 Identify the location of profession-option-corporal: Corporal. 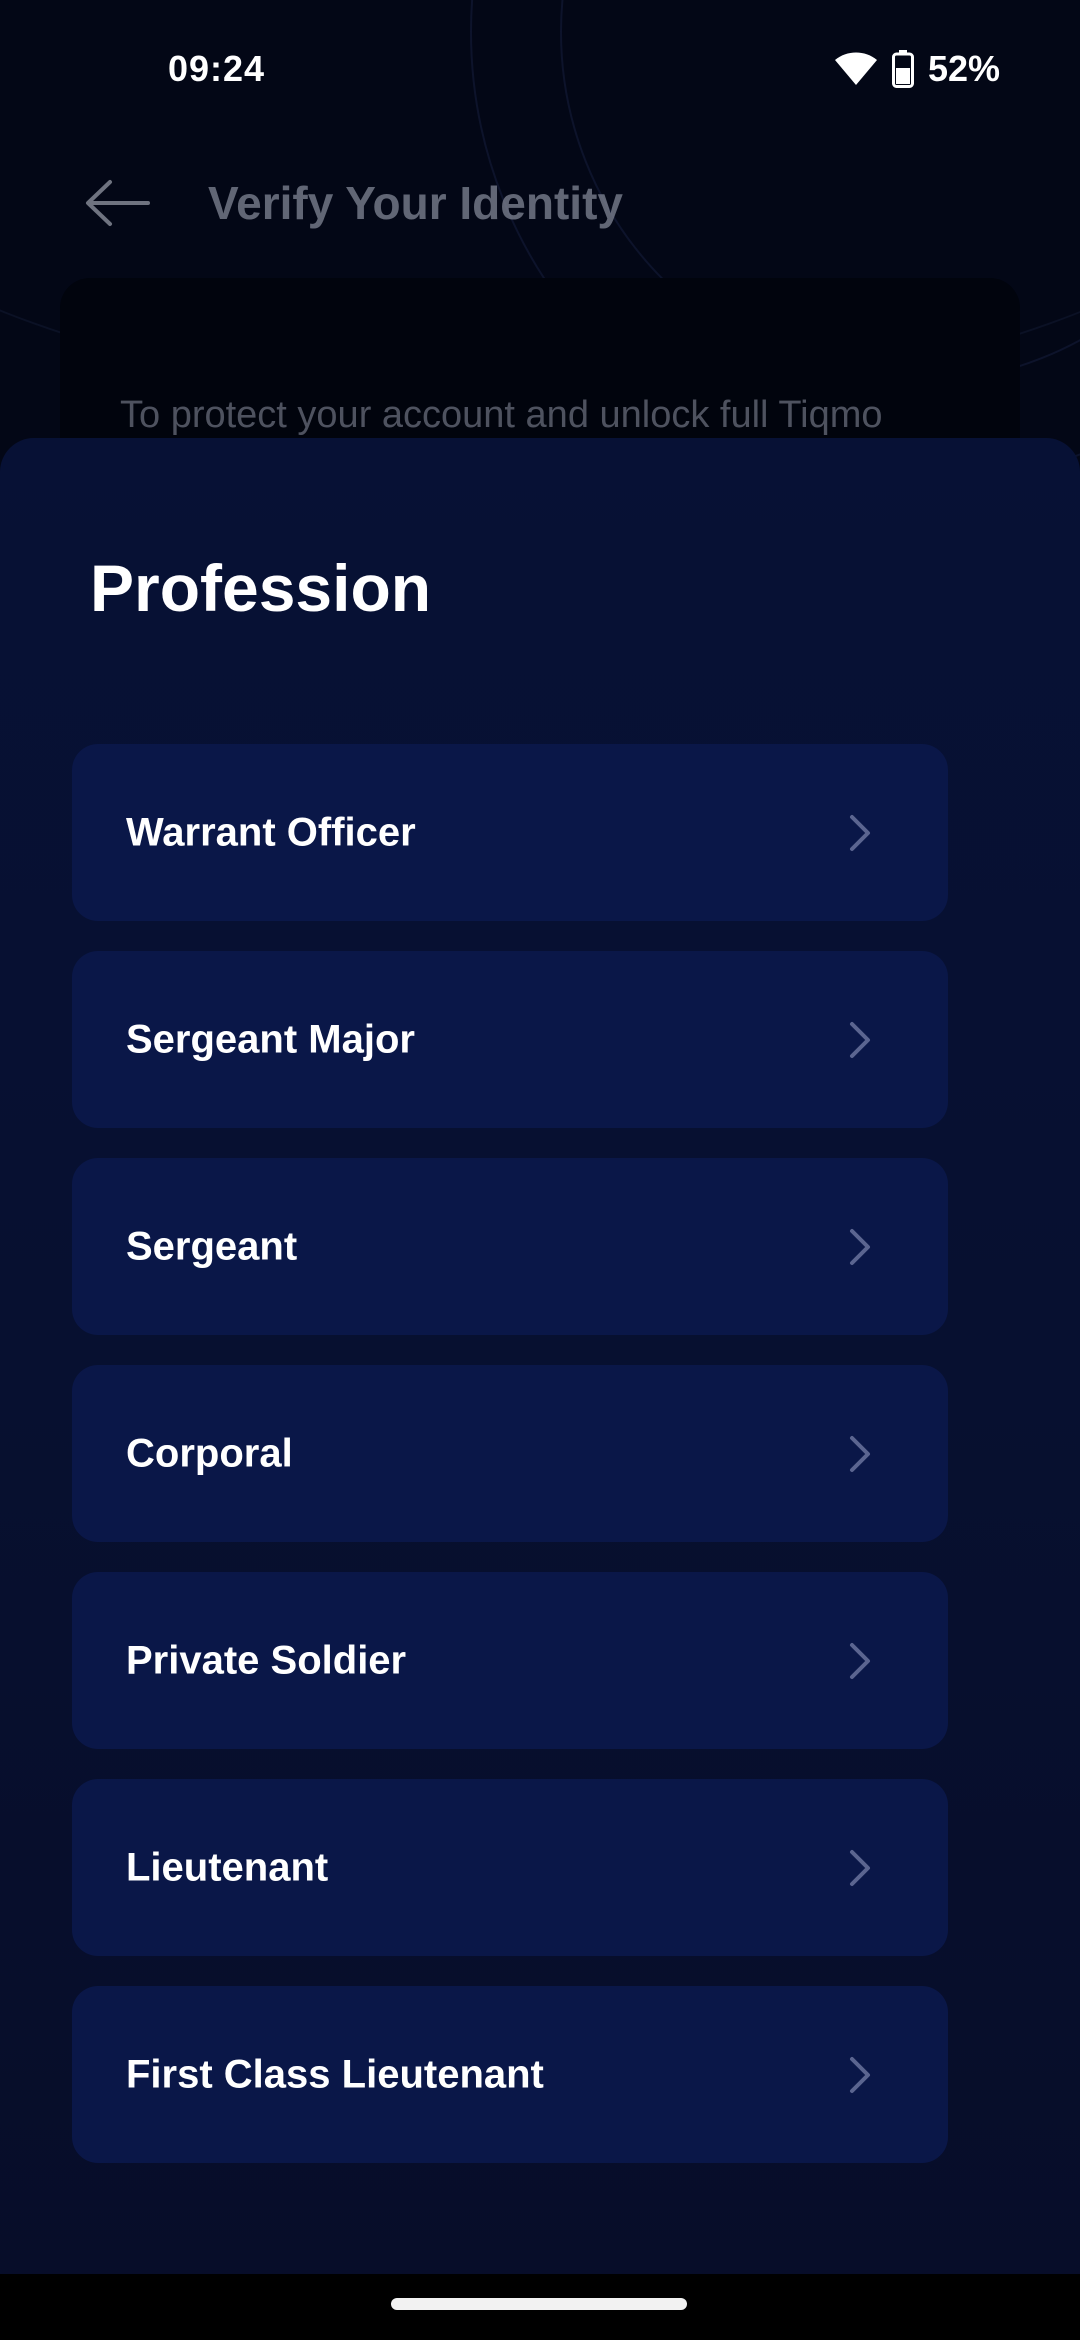
(510, 1453).